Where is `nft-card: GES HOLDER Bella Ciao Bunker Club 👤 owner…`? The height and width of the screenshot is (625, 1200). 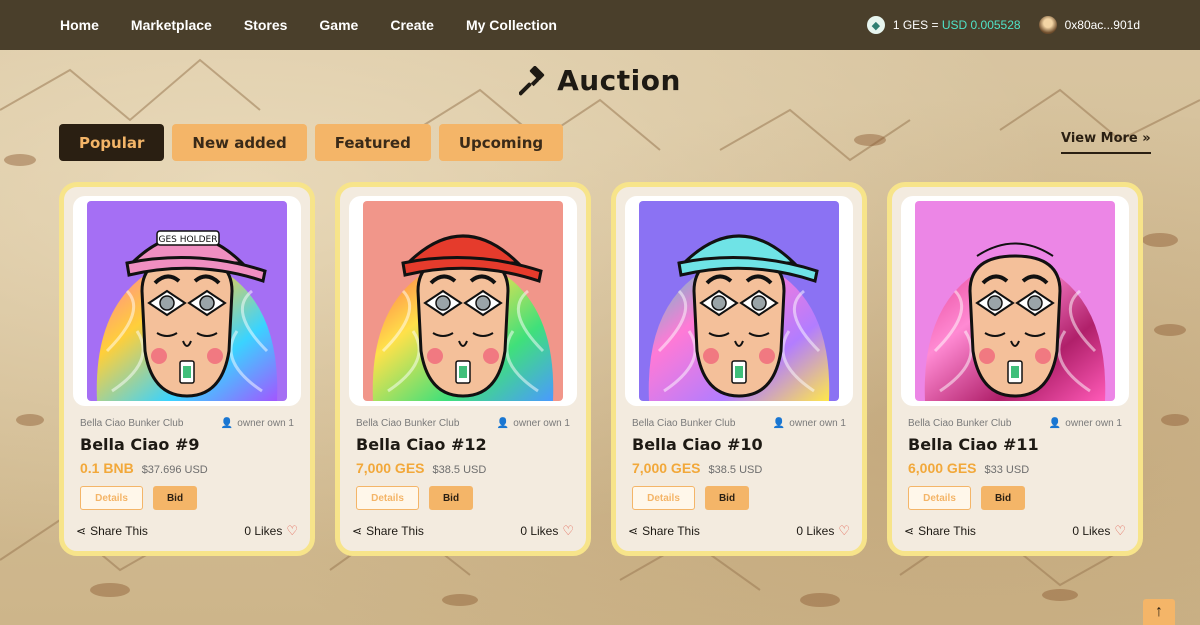
nft-card: GES HOLDER Bella Ciao Bunker Club 👤 owner… is located at coordinates (187, 369).